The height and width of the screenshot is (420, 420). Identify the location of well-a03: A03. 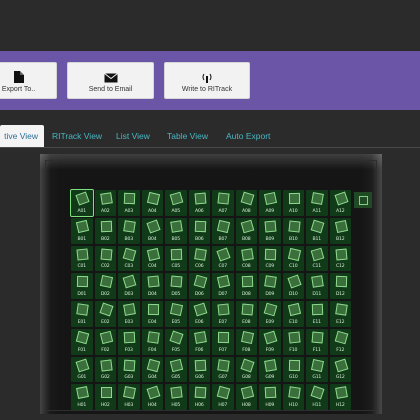
(129, 203).